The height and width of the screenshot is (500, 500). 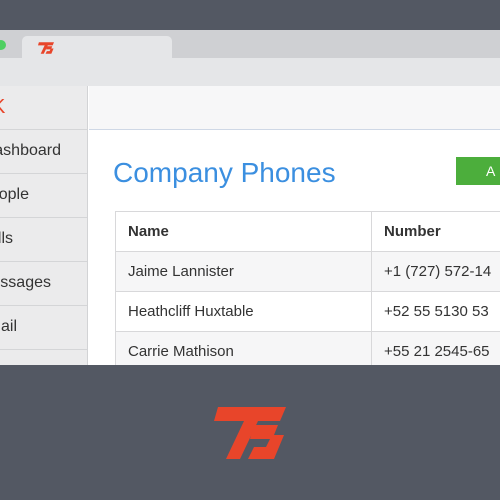 I want to click on cell-name: Jaime Lannister, so click(x=243, y=271).